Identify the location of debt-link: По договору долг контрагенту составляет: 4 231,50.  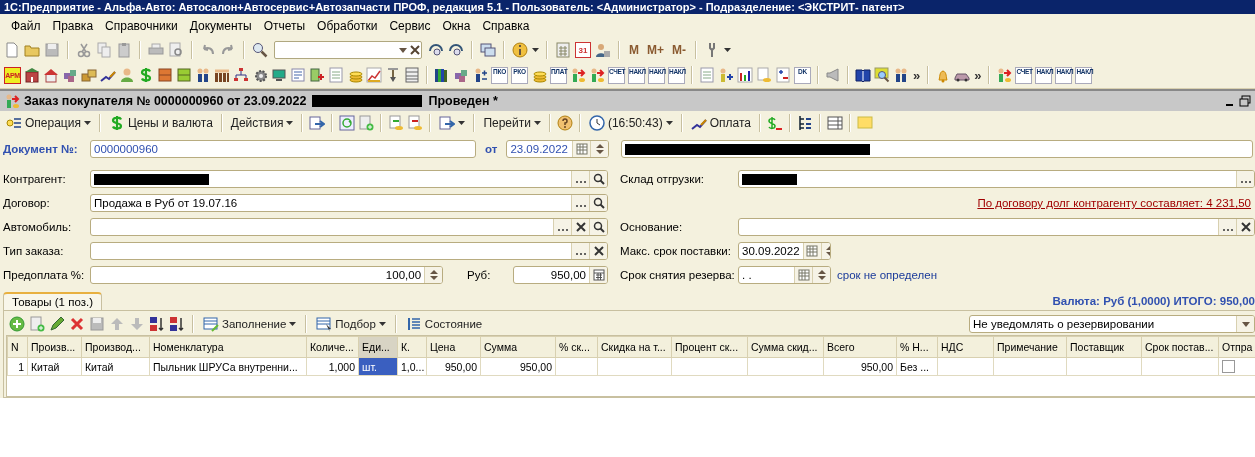
(1114, 203).